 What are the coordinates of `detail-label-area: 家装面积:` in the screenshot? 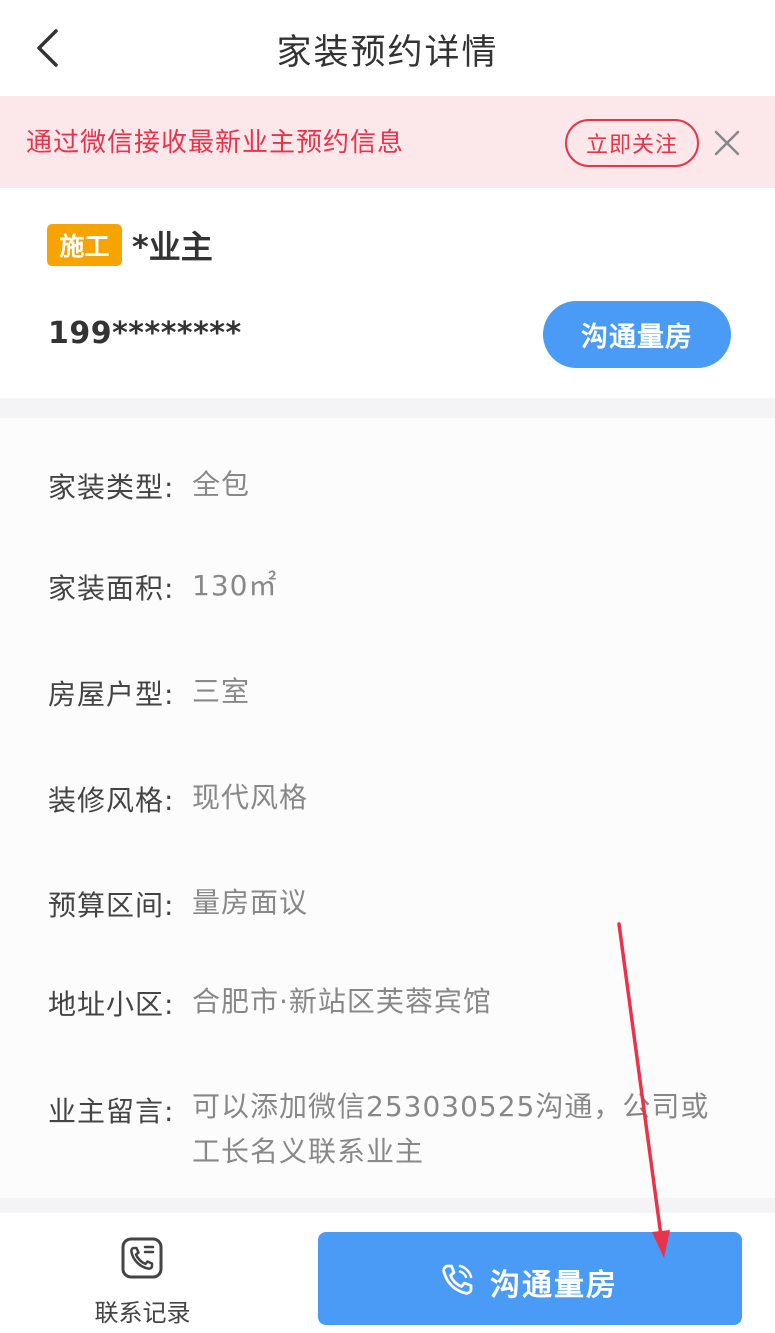 It's located at (111, 588).